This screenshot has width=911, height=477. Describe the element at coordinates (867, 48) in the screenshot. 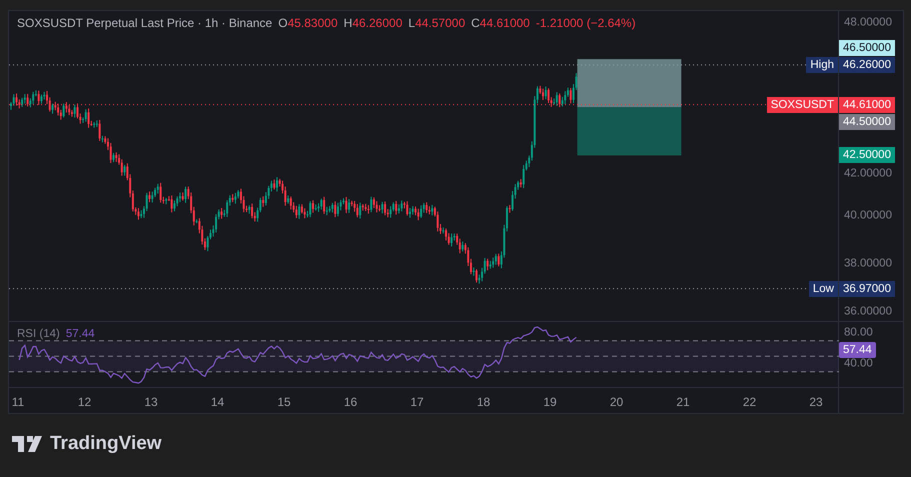

I see `price-label: 46.50000` at that location.